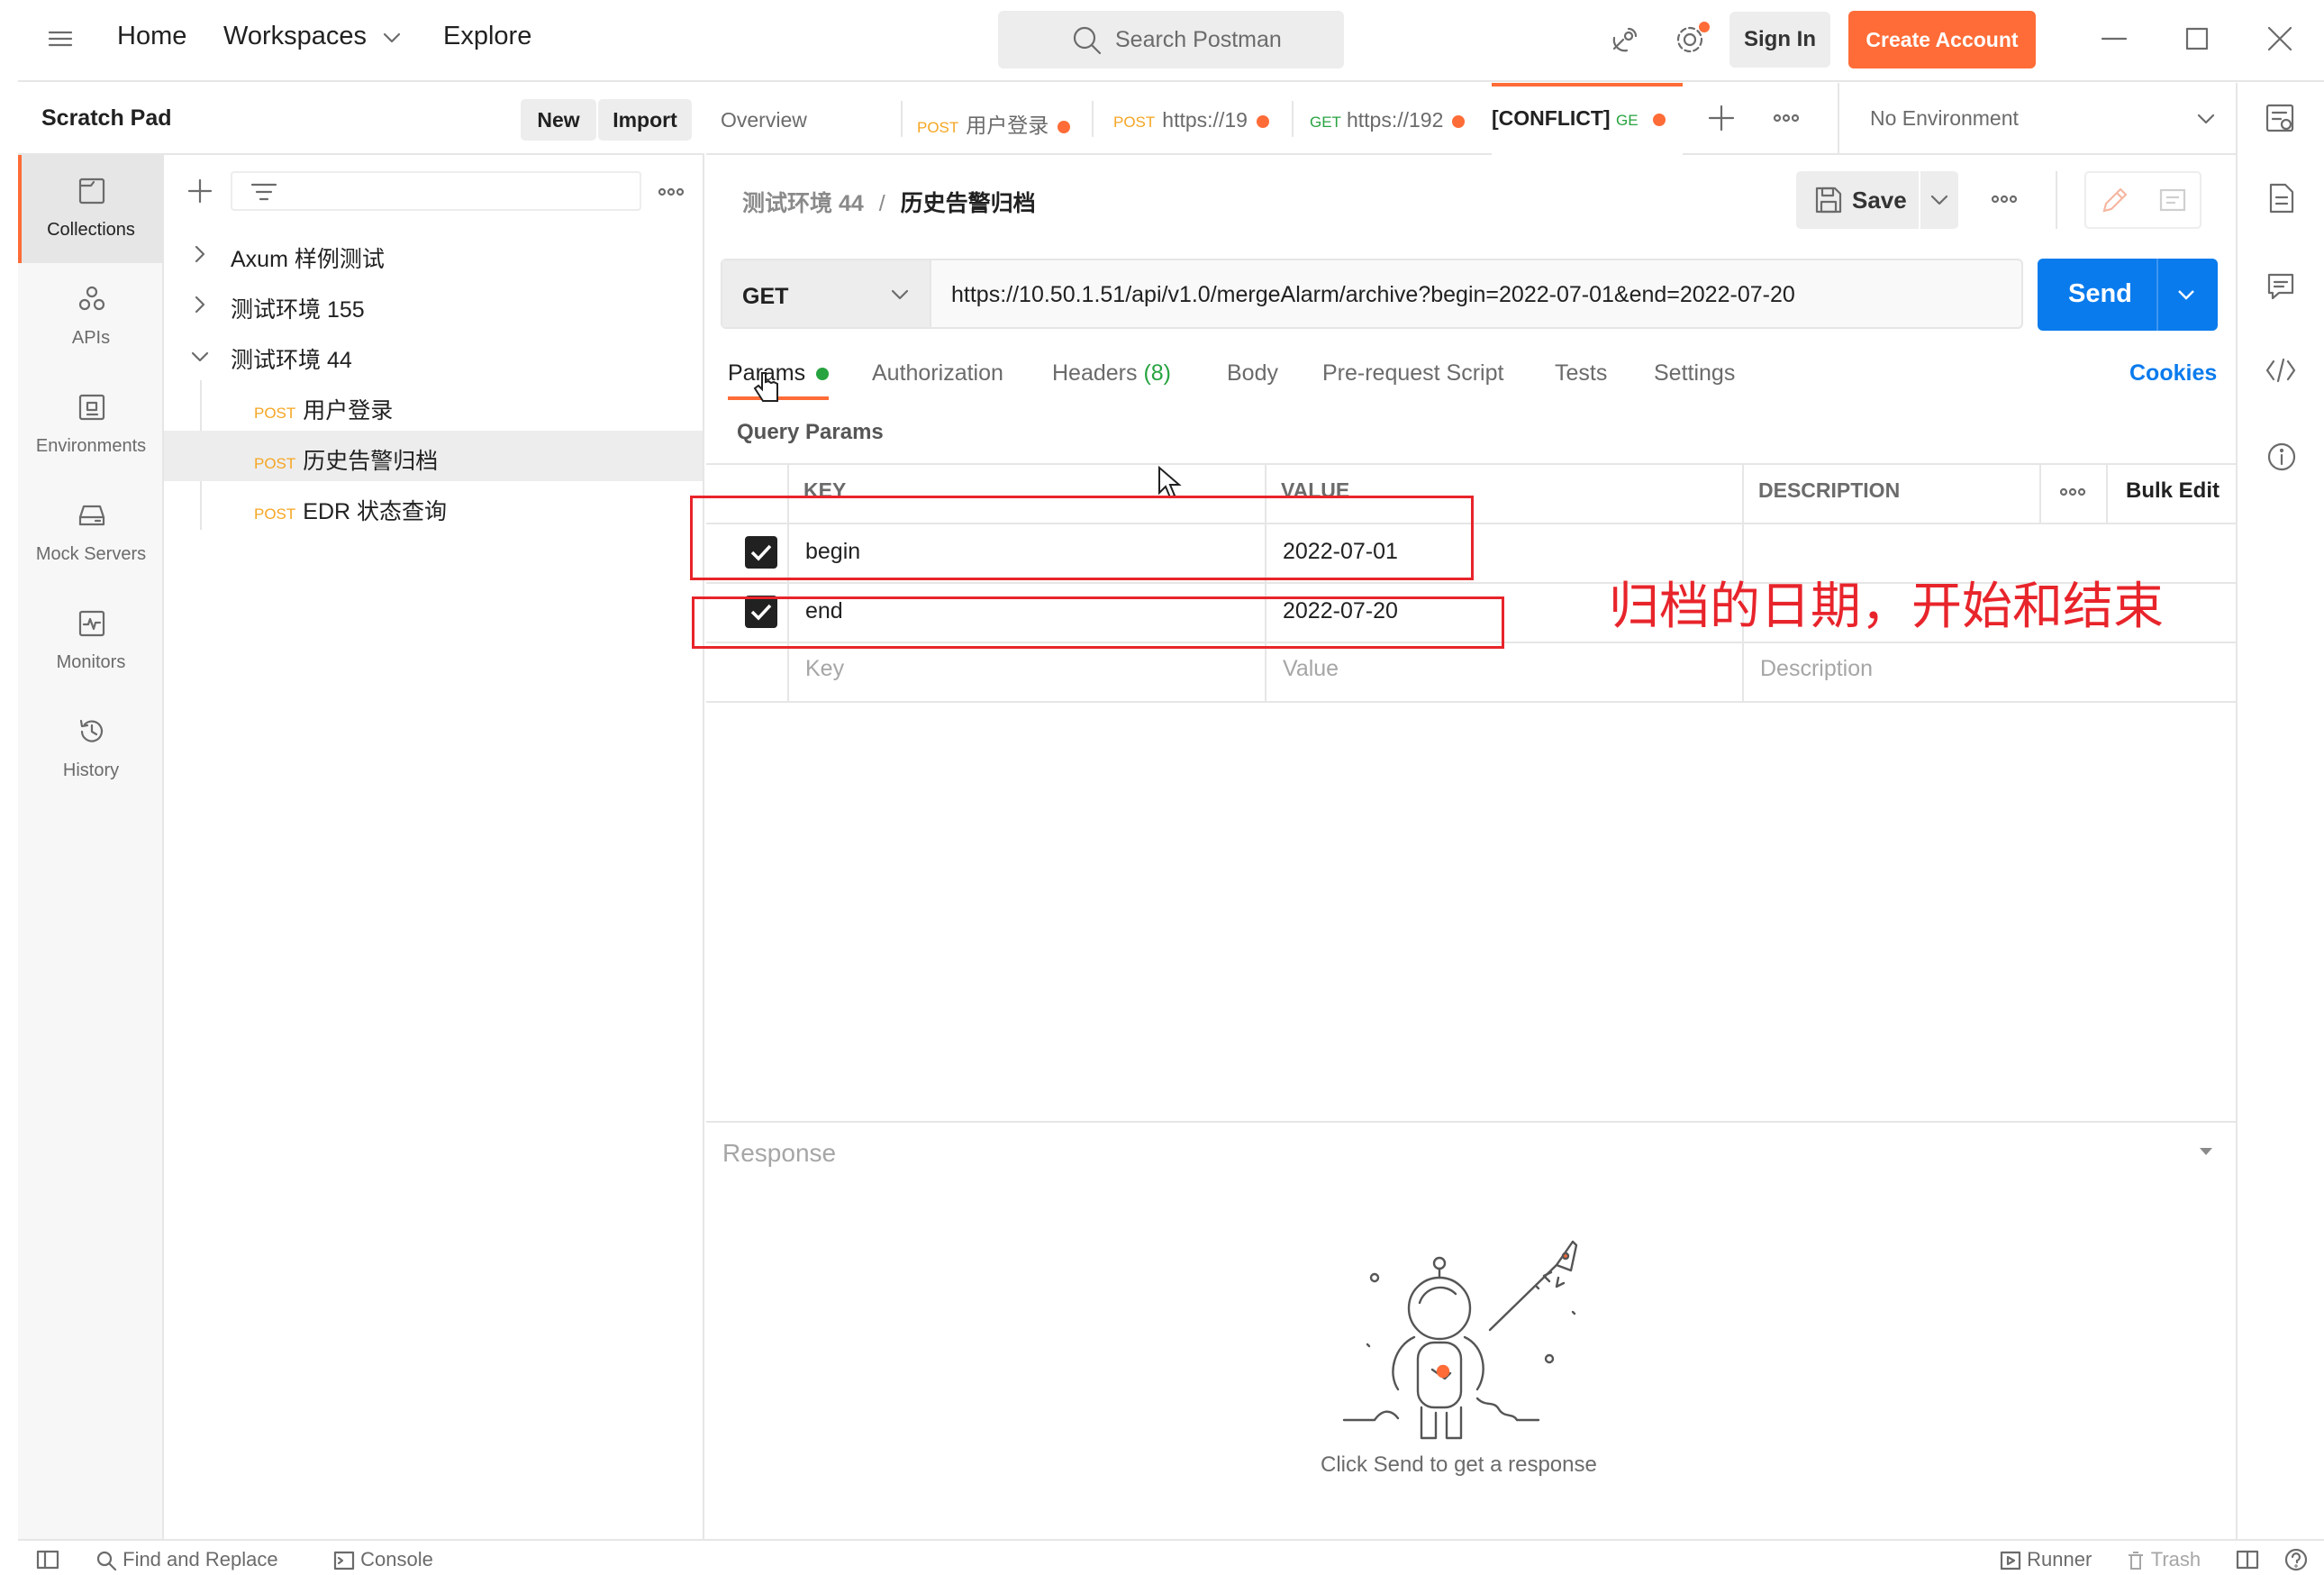 This screenshot has height=1575, width=2324. Describe the element at coordinates (2173, 200) in the screenshot. I see `comment-mode-icon` at that location.